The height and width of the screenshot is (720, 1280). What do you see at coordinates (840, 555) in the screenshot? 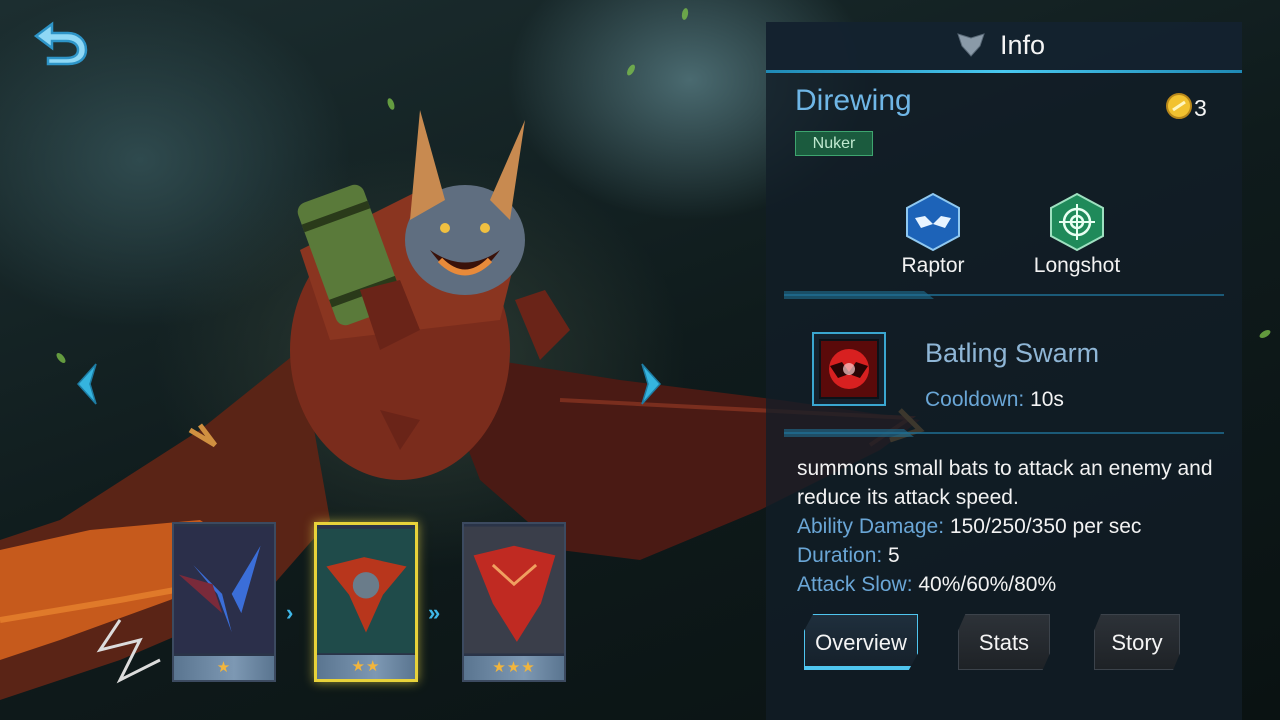
I see `stat-label: Duration:` at bounding box center [840, 555].